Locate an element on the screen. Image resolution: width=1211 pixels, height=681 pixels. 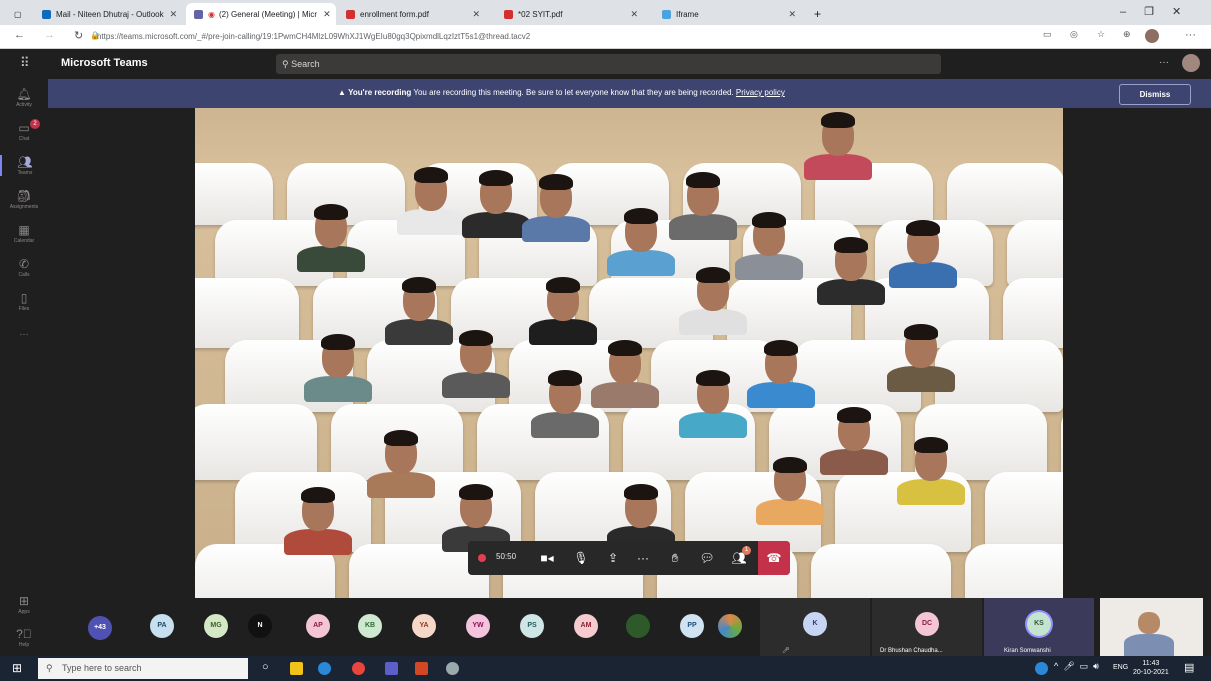
paint-icon is located at coordinates (452, 668).